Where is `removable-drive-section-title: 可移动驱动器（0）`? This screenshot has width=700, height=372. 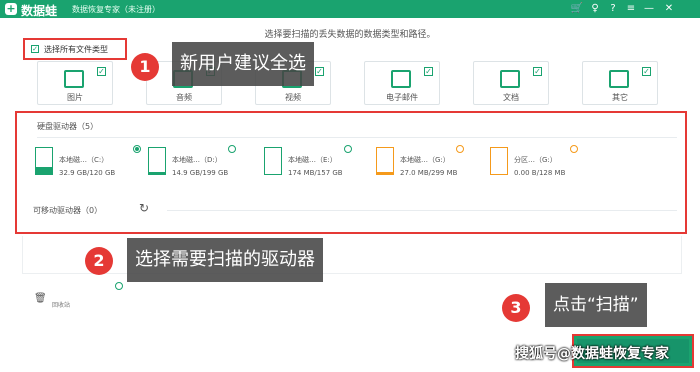 removable-drive-section-title: 可移动驱动器（0） is located at coordinates (68, 210).